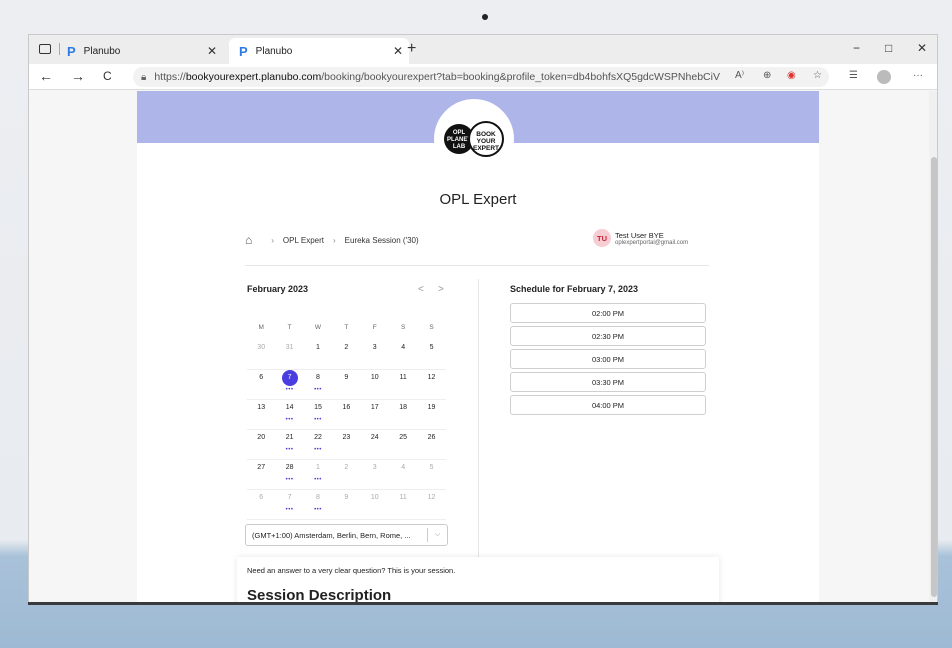 This screenshot has height=648, width=952. Describe the element at coordinates (934, 377) in the screenshot. I see `scrollbar-thumb` at that location.